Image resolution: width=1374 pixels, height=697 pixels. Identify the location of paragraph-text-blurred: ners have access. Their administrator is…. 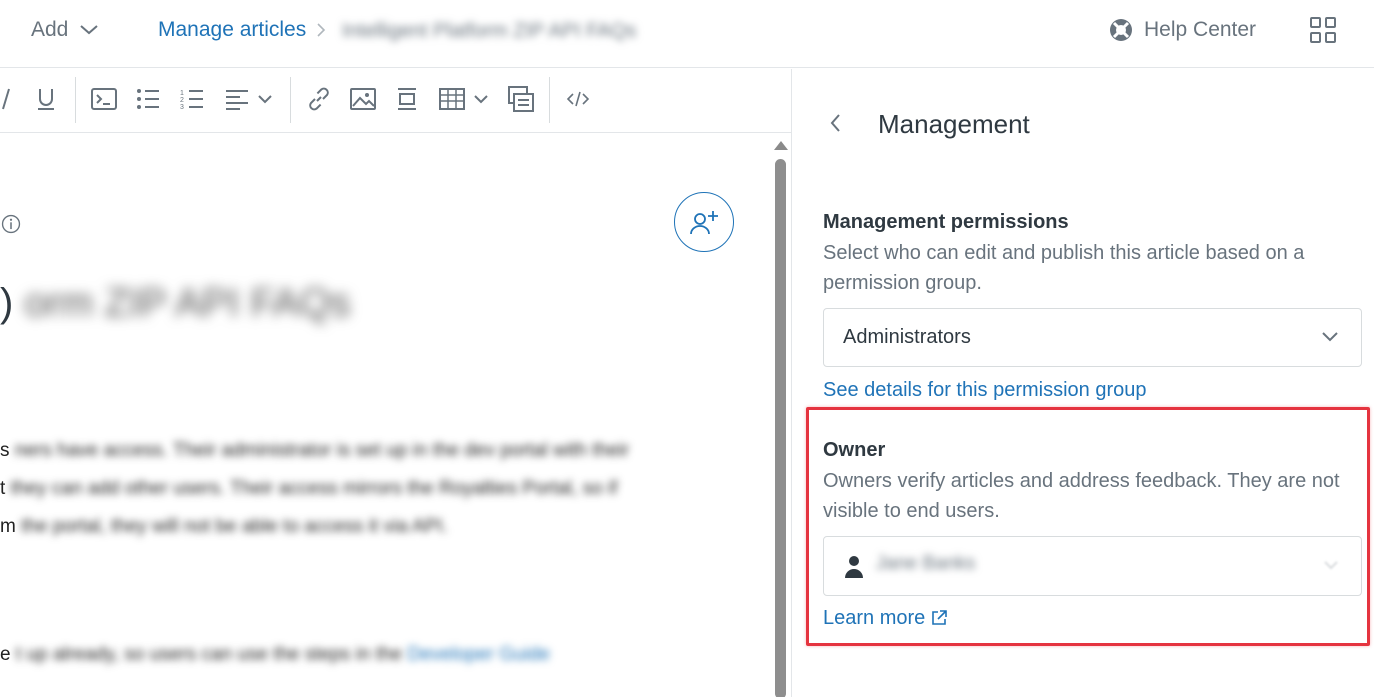
(322, 450).